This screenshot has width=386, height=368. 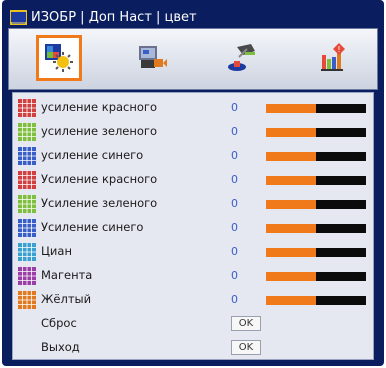 I want to click on exit-ok-button: OK, so click(x=246, y=347).